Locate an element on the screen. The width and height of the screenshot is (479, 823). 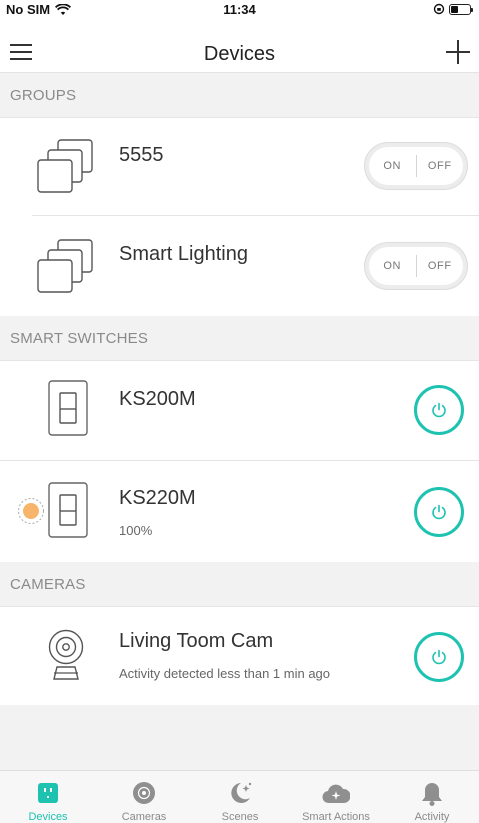
devices-icon is located at coordinates (48, 793).